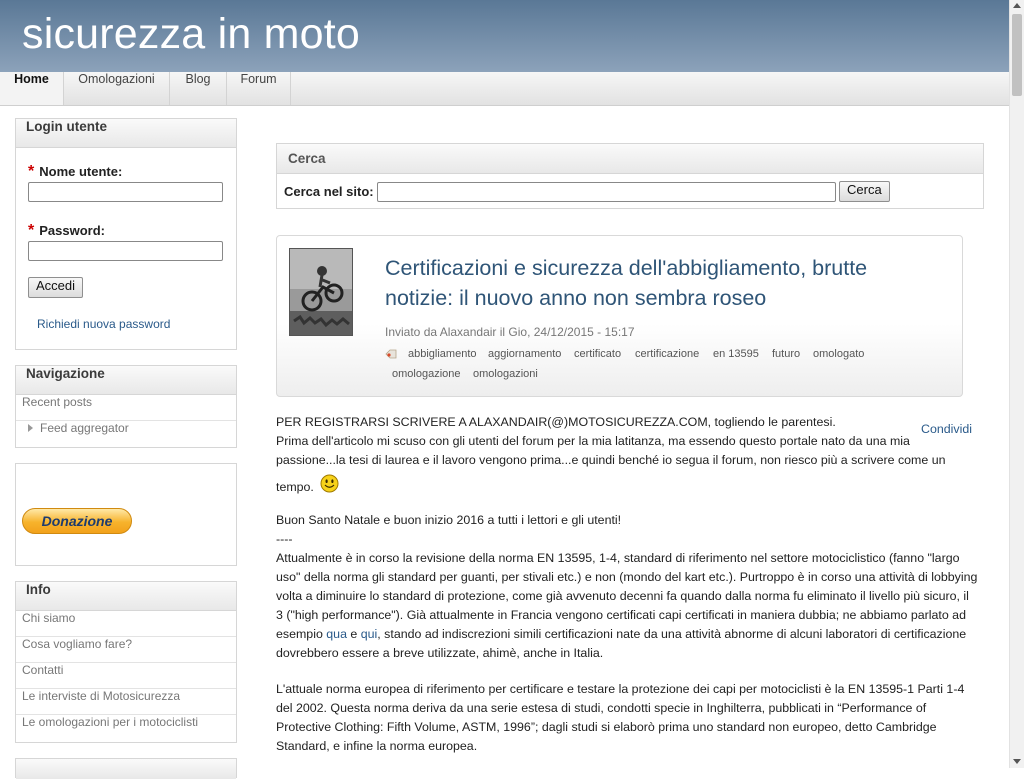 The height and width of the screenshot is (779, 1024). Describe the element at coordinates (126, 676) in the screenshot. I see `info-link-contatti: Contatti` at that location.